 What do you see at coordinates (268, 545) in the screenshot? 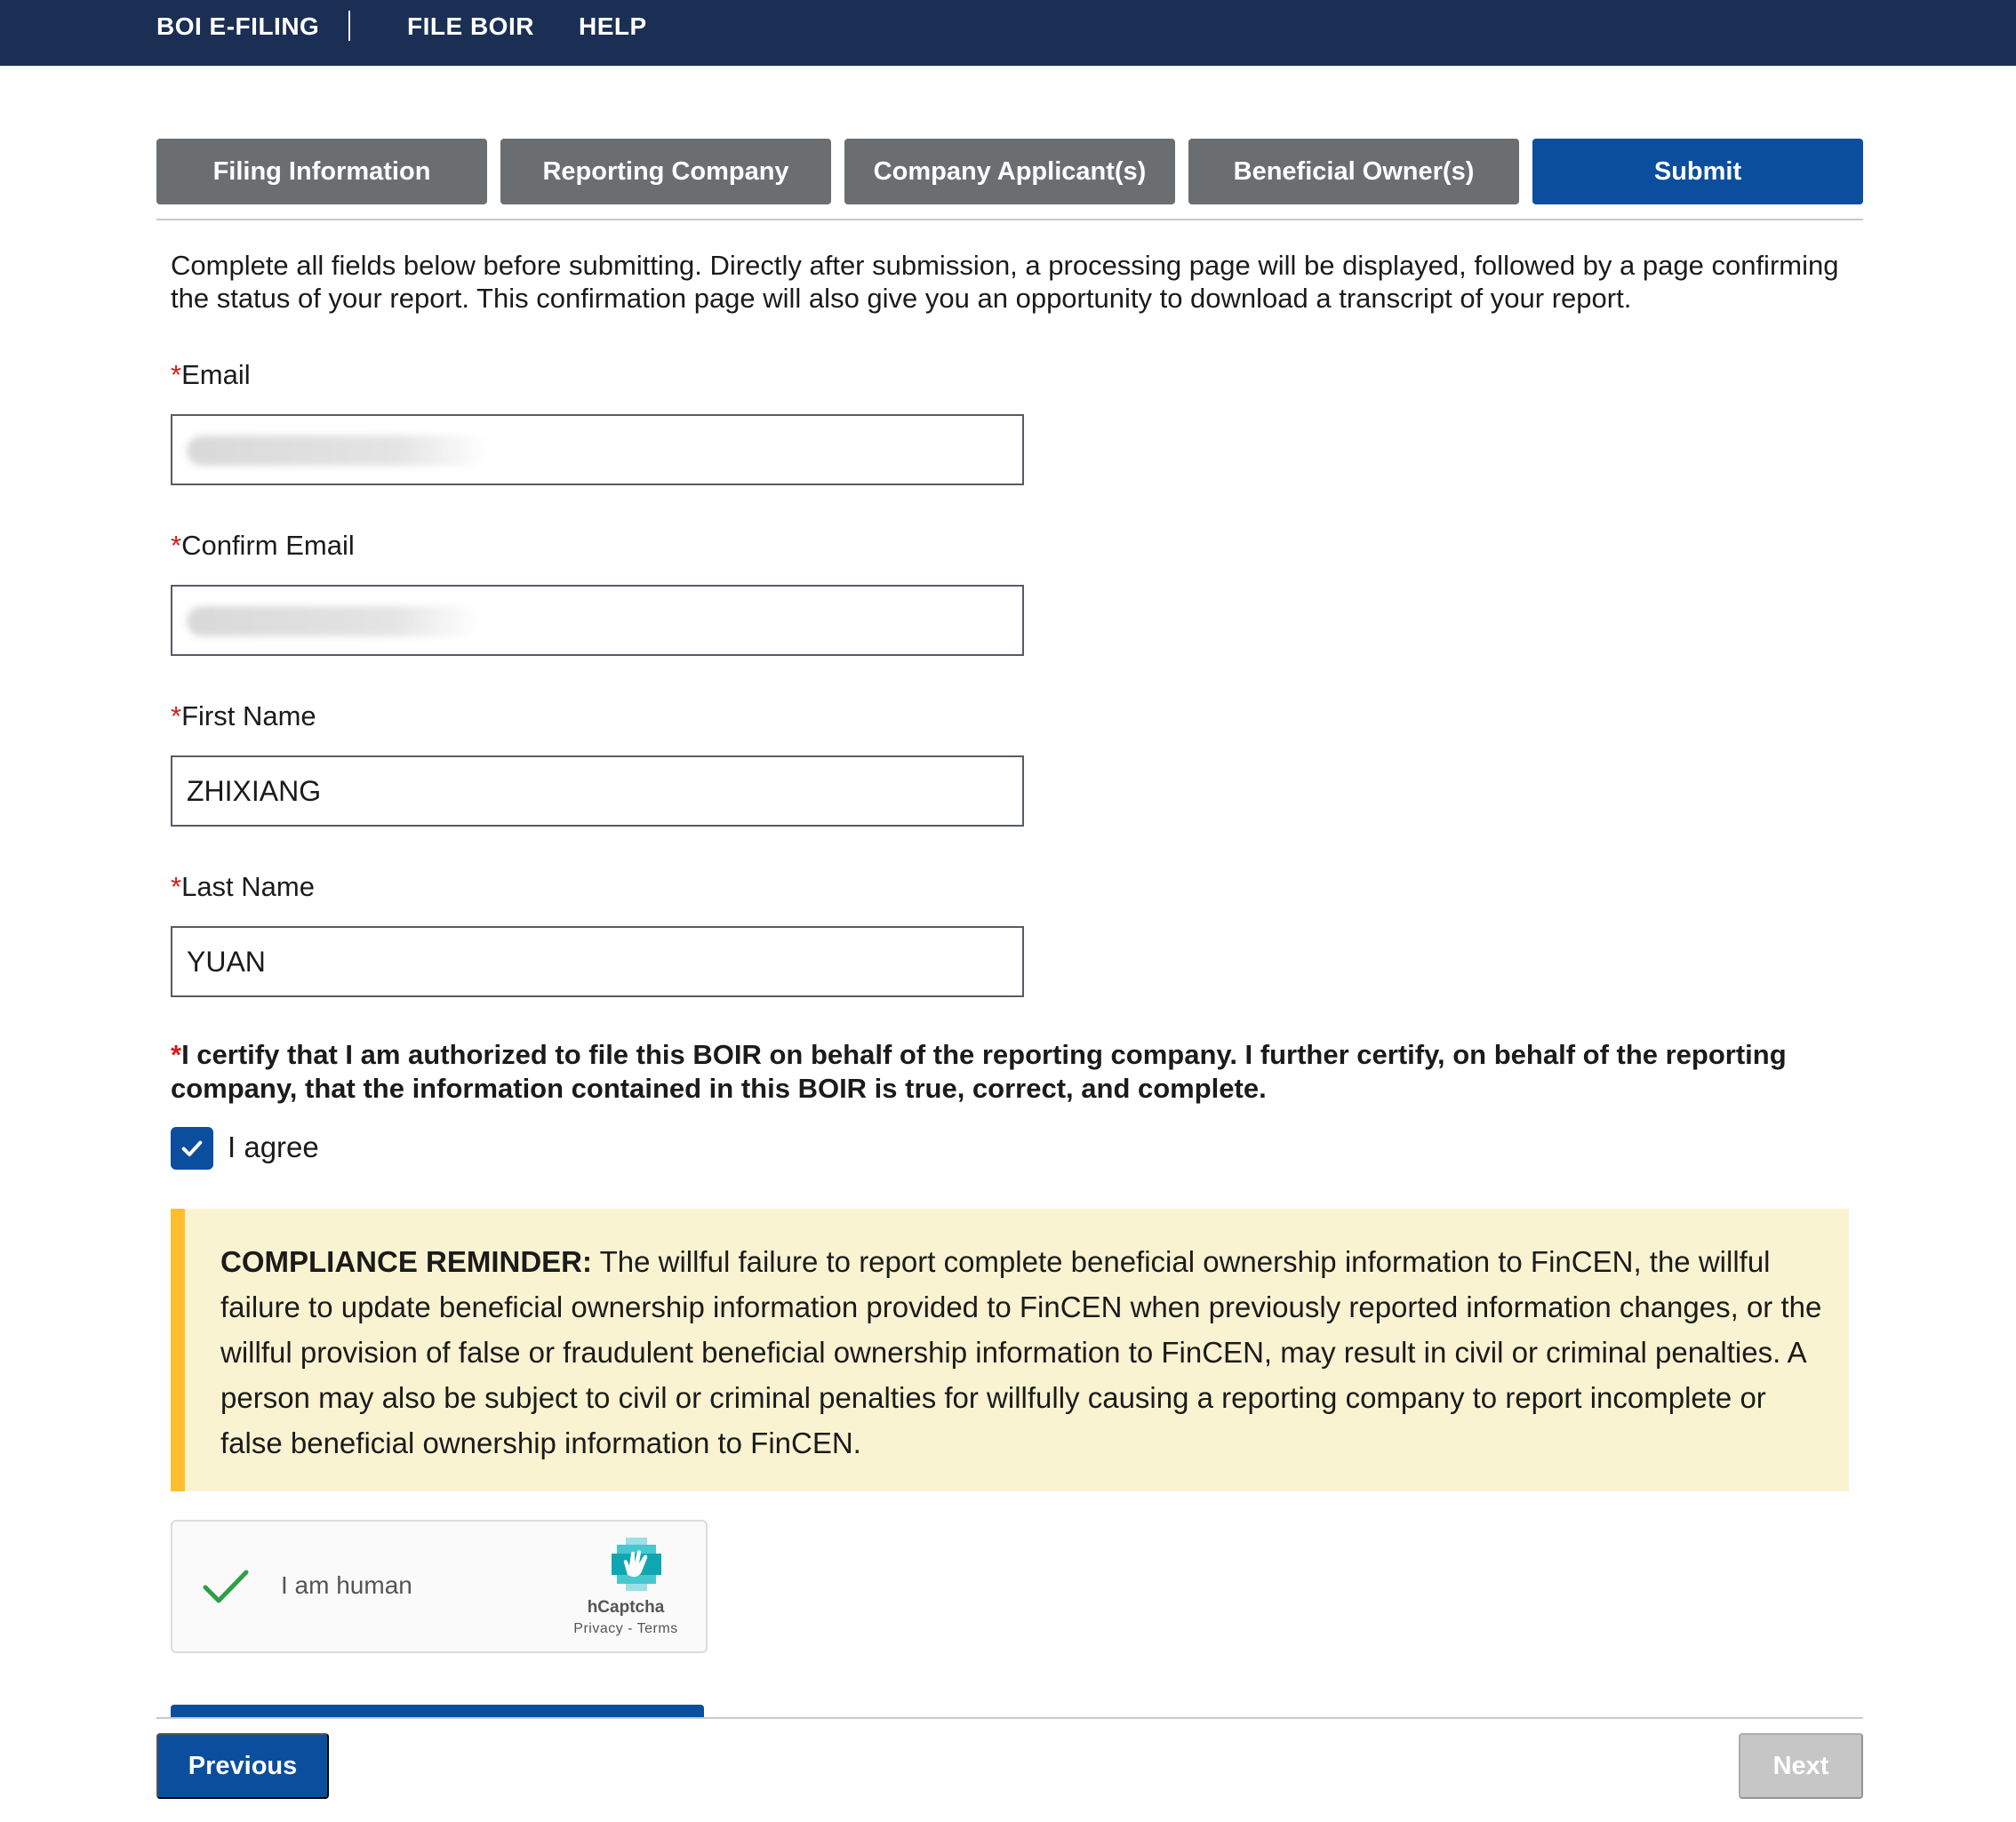
I see `confirm-email-label-text: Confirm Email` at bounding box center [268, 545].